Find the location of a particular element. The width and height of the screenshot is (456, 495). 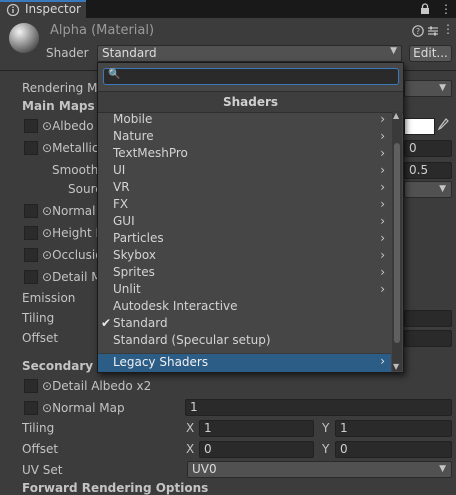

uv-set-label: UV Set is located at coordinates (42, 470).